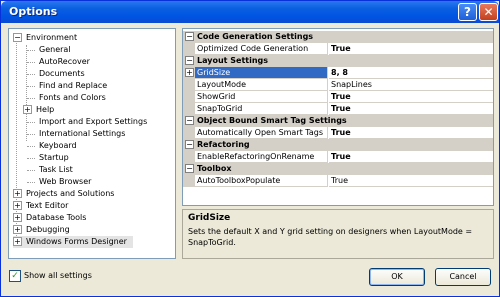  Describe the element at coordinates (338, 121) in the screenshot. I see `category-smart-tag: − Object Bound Smart Tag Settings` at that location.